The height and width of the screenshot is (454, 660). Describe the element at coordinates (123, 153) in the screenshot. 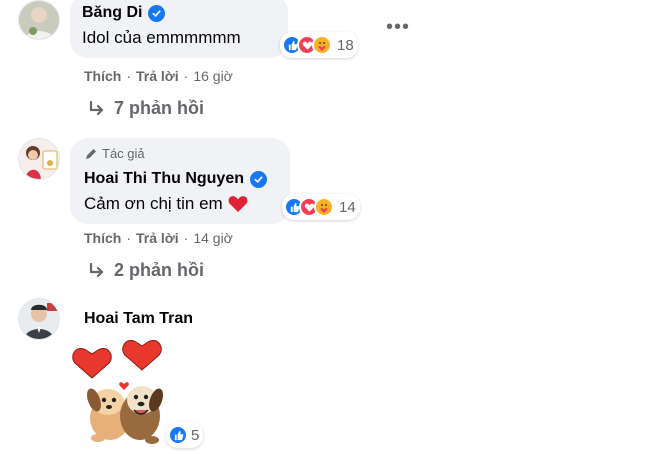

I see `author-badge: Tác giả` at that location.